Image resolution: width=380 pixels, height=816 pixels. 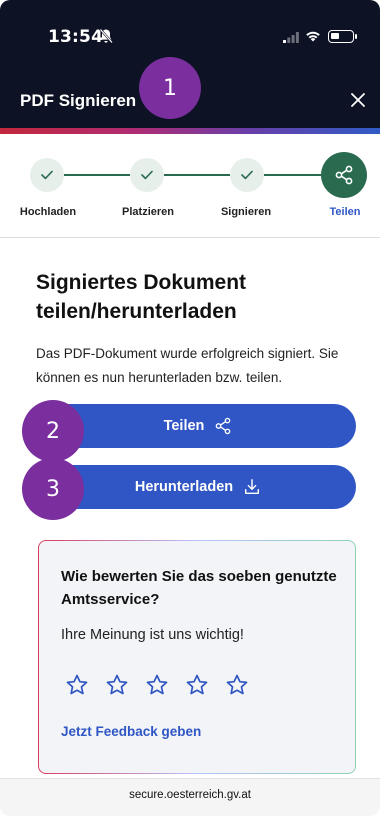 I want to click on bell-off-icon, so click(x=106, y=36).